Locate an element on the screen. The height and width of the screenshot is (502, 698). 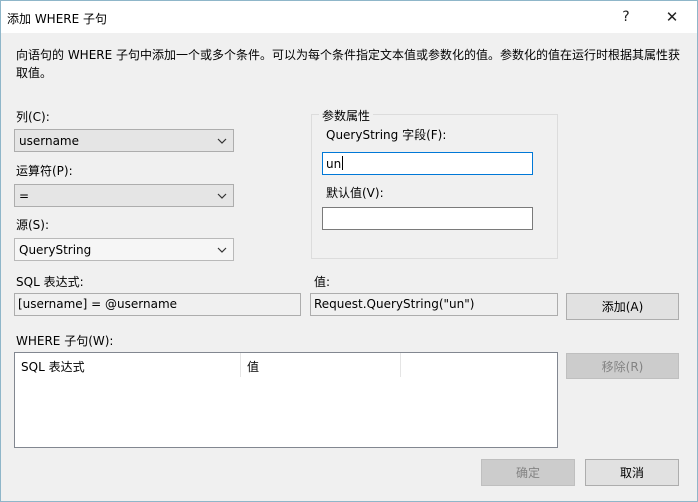
close-icon: ✕ is located at coordinates (672, 17).